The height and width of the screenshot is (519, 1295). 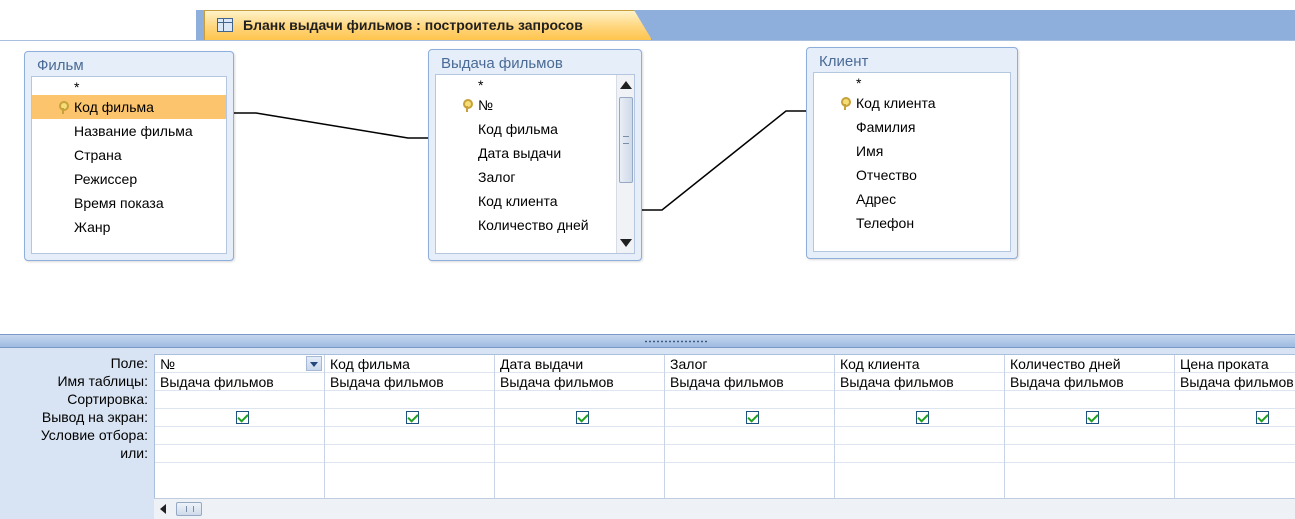 I want to click on grid-column: Залог Выдача фильмов, so click(x=750, y=426).